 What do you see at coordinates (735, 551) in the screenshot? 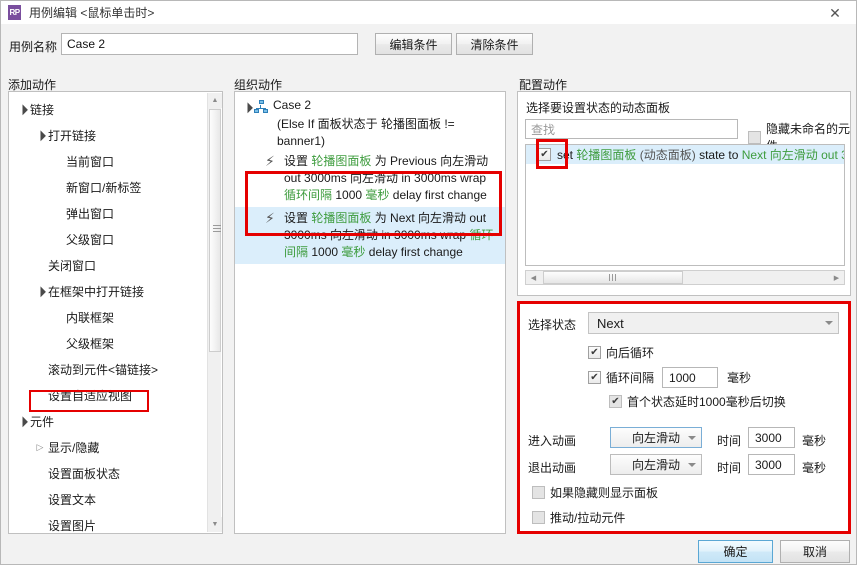
I see `ok-button: 确定` at bounding box center [735, 551].